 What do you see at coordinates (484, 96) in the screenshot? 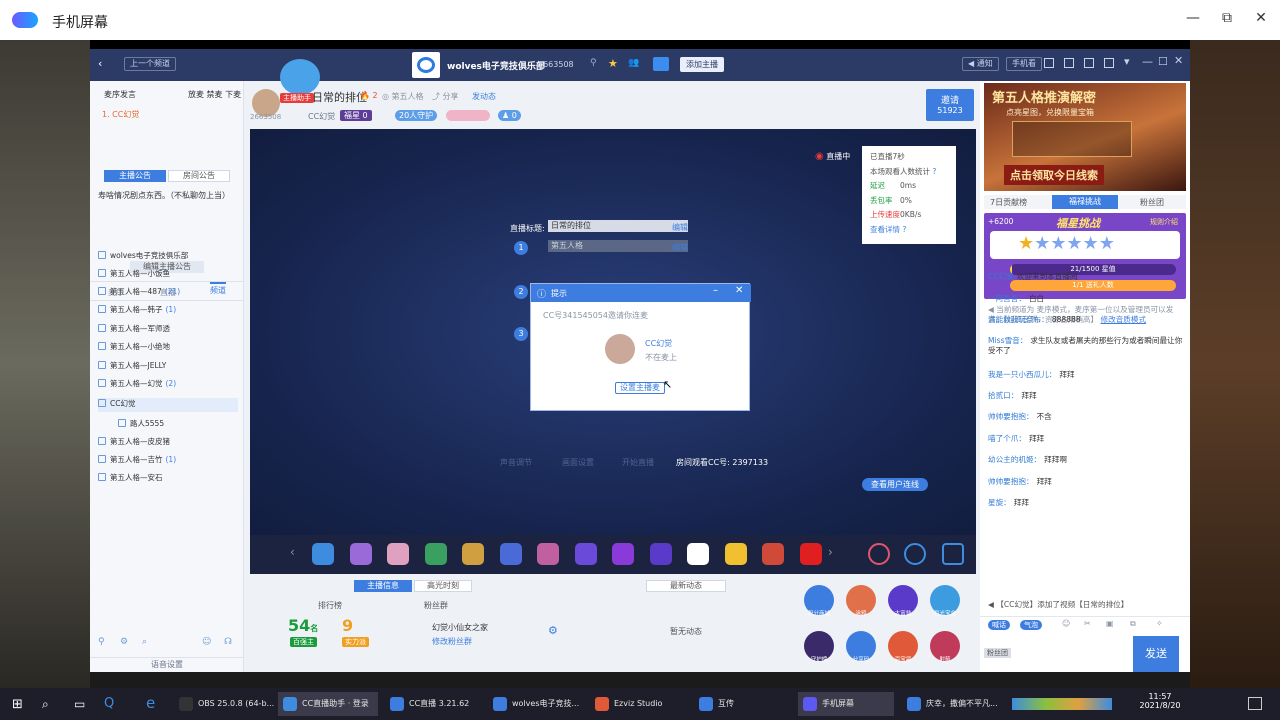
I see `post-dynamic-link: 发动态` at bounding box center [484, 96].